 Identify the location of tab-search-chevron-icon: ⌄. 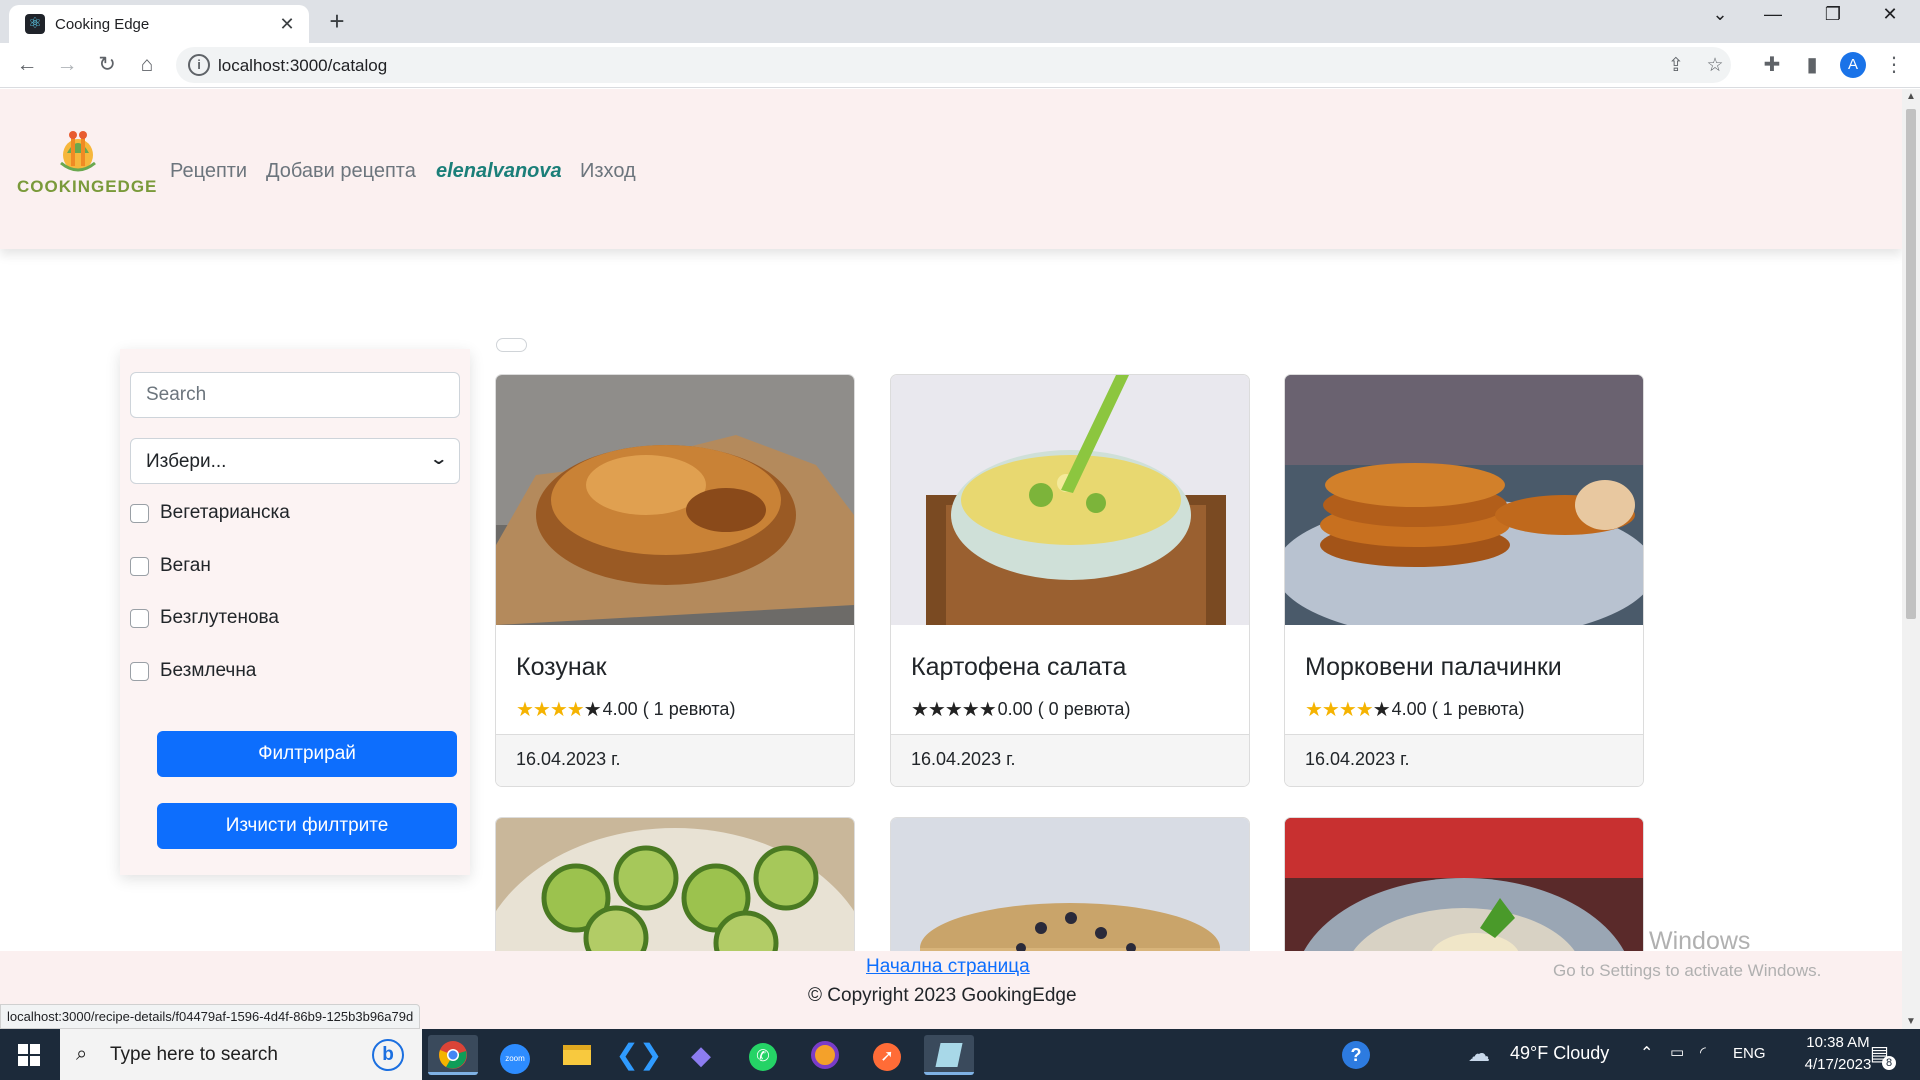
(1720, 14).